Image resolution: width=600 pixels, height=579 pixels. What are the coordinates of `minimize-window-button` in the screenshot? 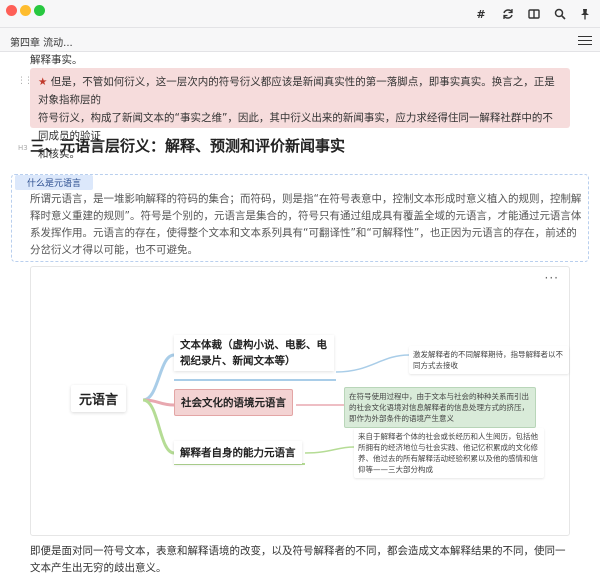 It's located at (25, 10).